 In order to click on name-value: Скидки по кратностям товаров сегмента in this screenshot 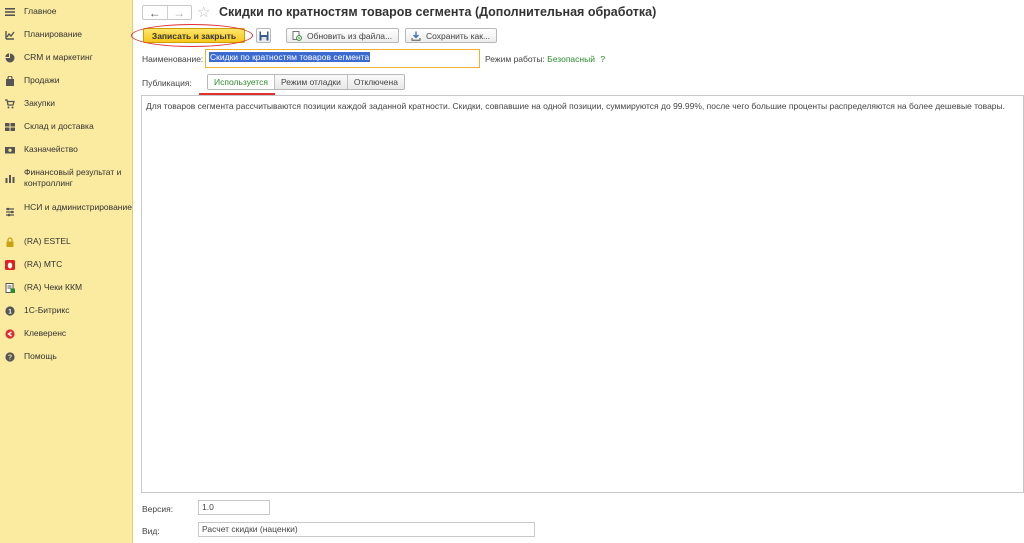, I will do `click(290, 57)`.